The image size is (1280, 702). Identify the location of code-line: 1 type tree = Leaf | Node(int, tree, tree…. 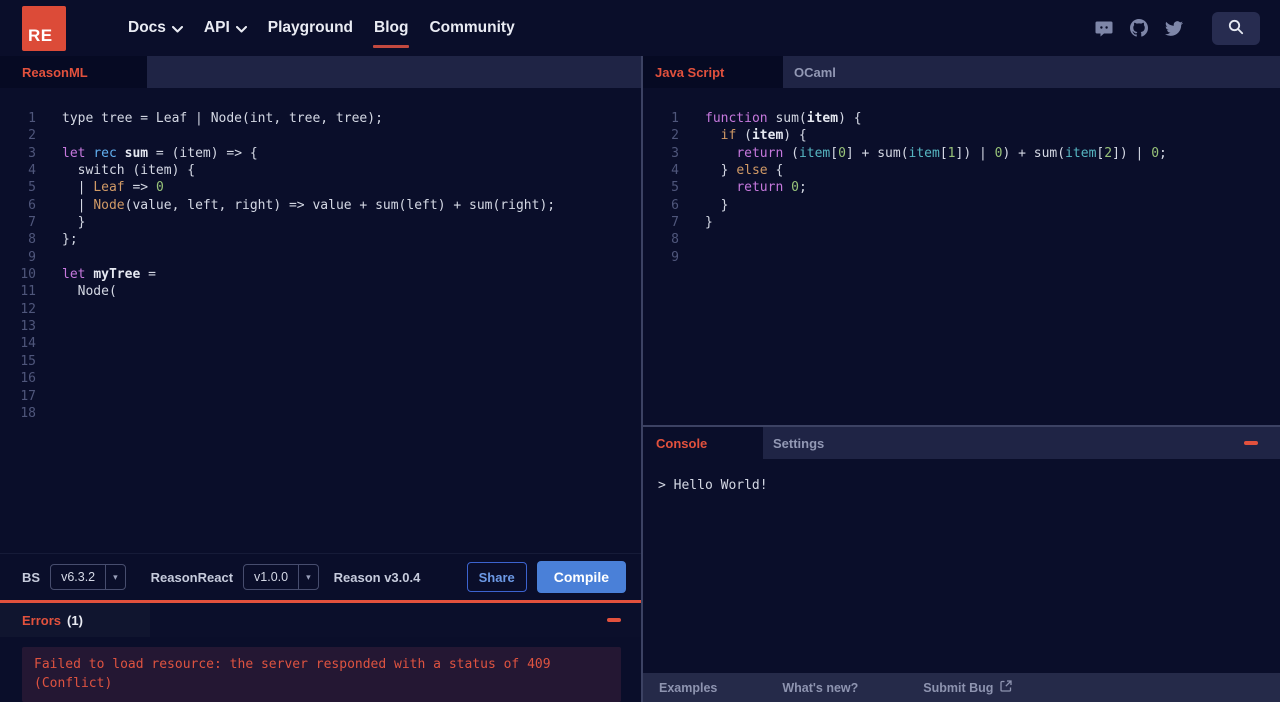
(320, 118).